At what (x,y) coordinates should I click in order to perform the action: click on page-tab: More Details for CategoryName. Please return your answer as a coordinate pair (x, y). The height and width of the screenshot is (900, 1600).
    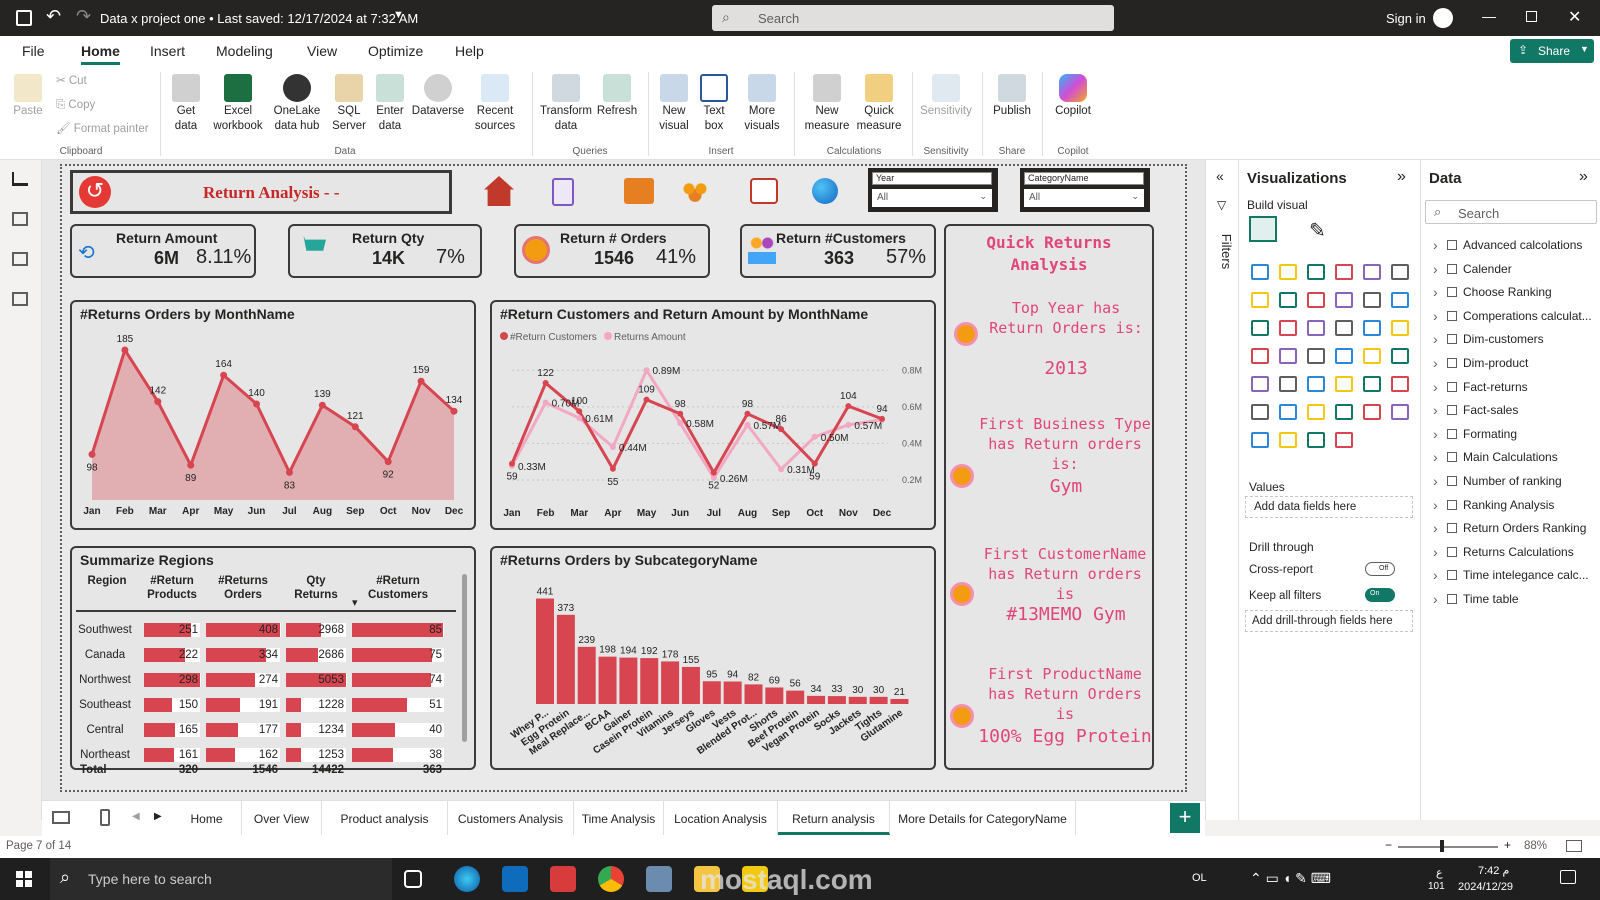
    Looking at the image, I should click on (983, 818).